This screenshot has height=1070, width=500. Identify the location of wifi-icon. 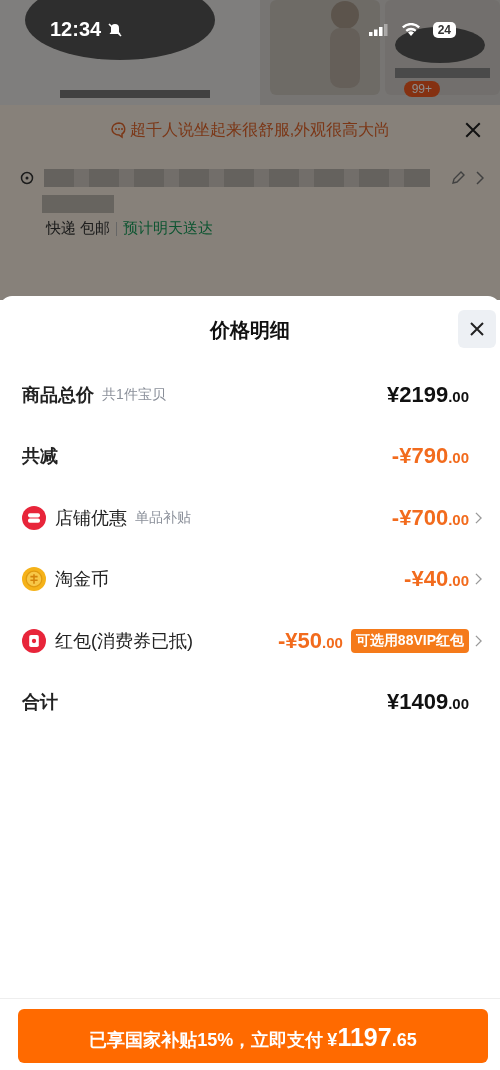
(410, 29).